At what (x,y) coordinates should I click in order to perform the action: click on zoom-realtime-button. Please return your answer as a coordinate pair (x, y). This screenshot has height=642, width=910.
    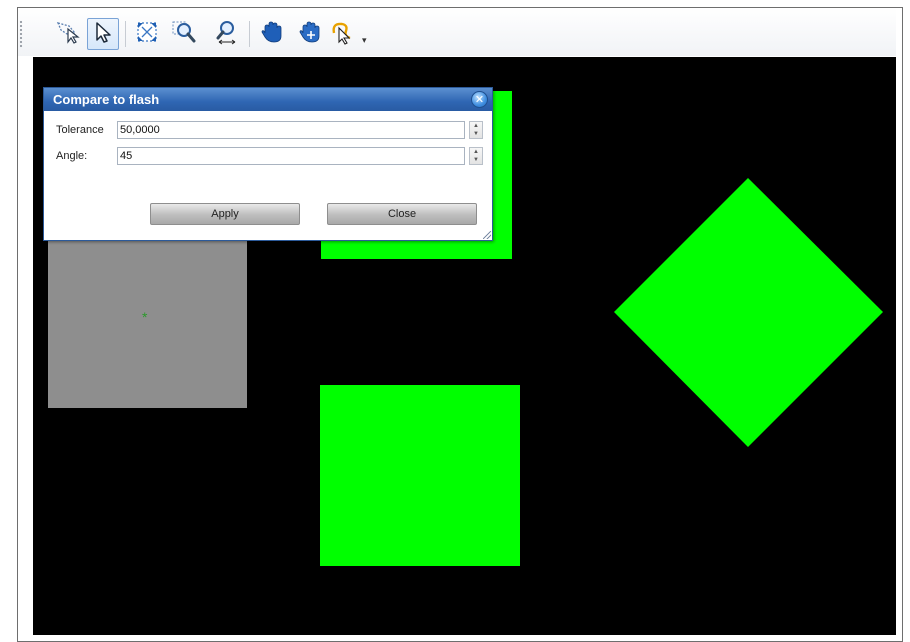
    Looking at the image, I should click on (226, 34).